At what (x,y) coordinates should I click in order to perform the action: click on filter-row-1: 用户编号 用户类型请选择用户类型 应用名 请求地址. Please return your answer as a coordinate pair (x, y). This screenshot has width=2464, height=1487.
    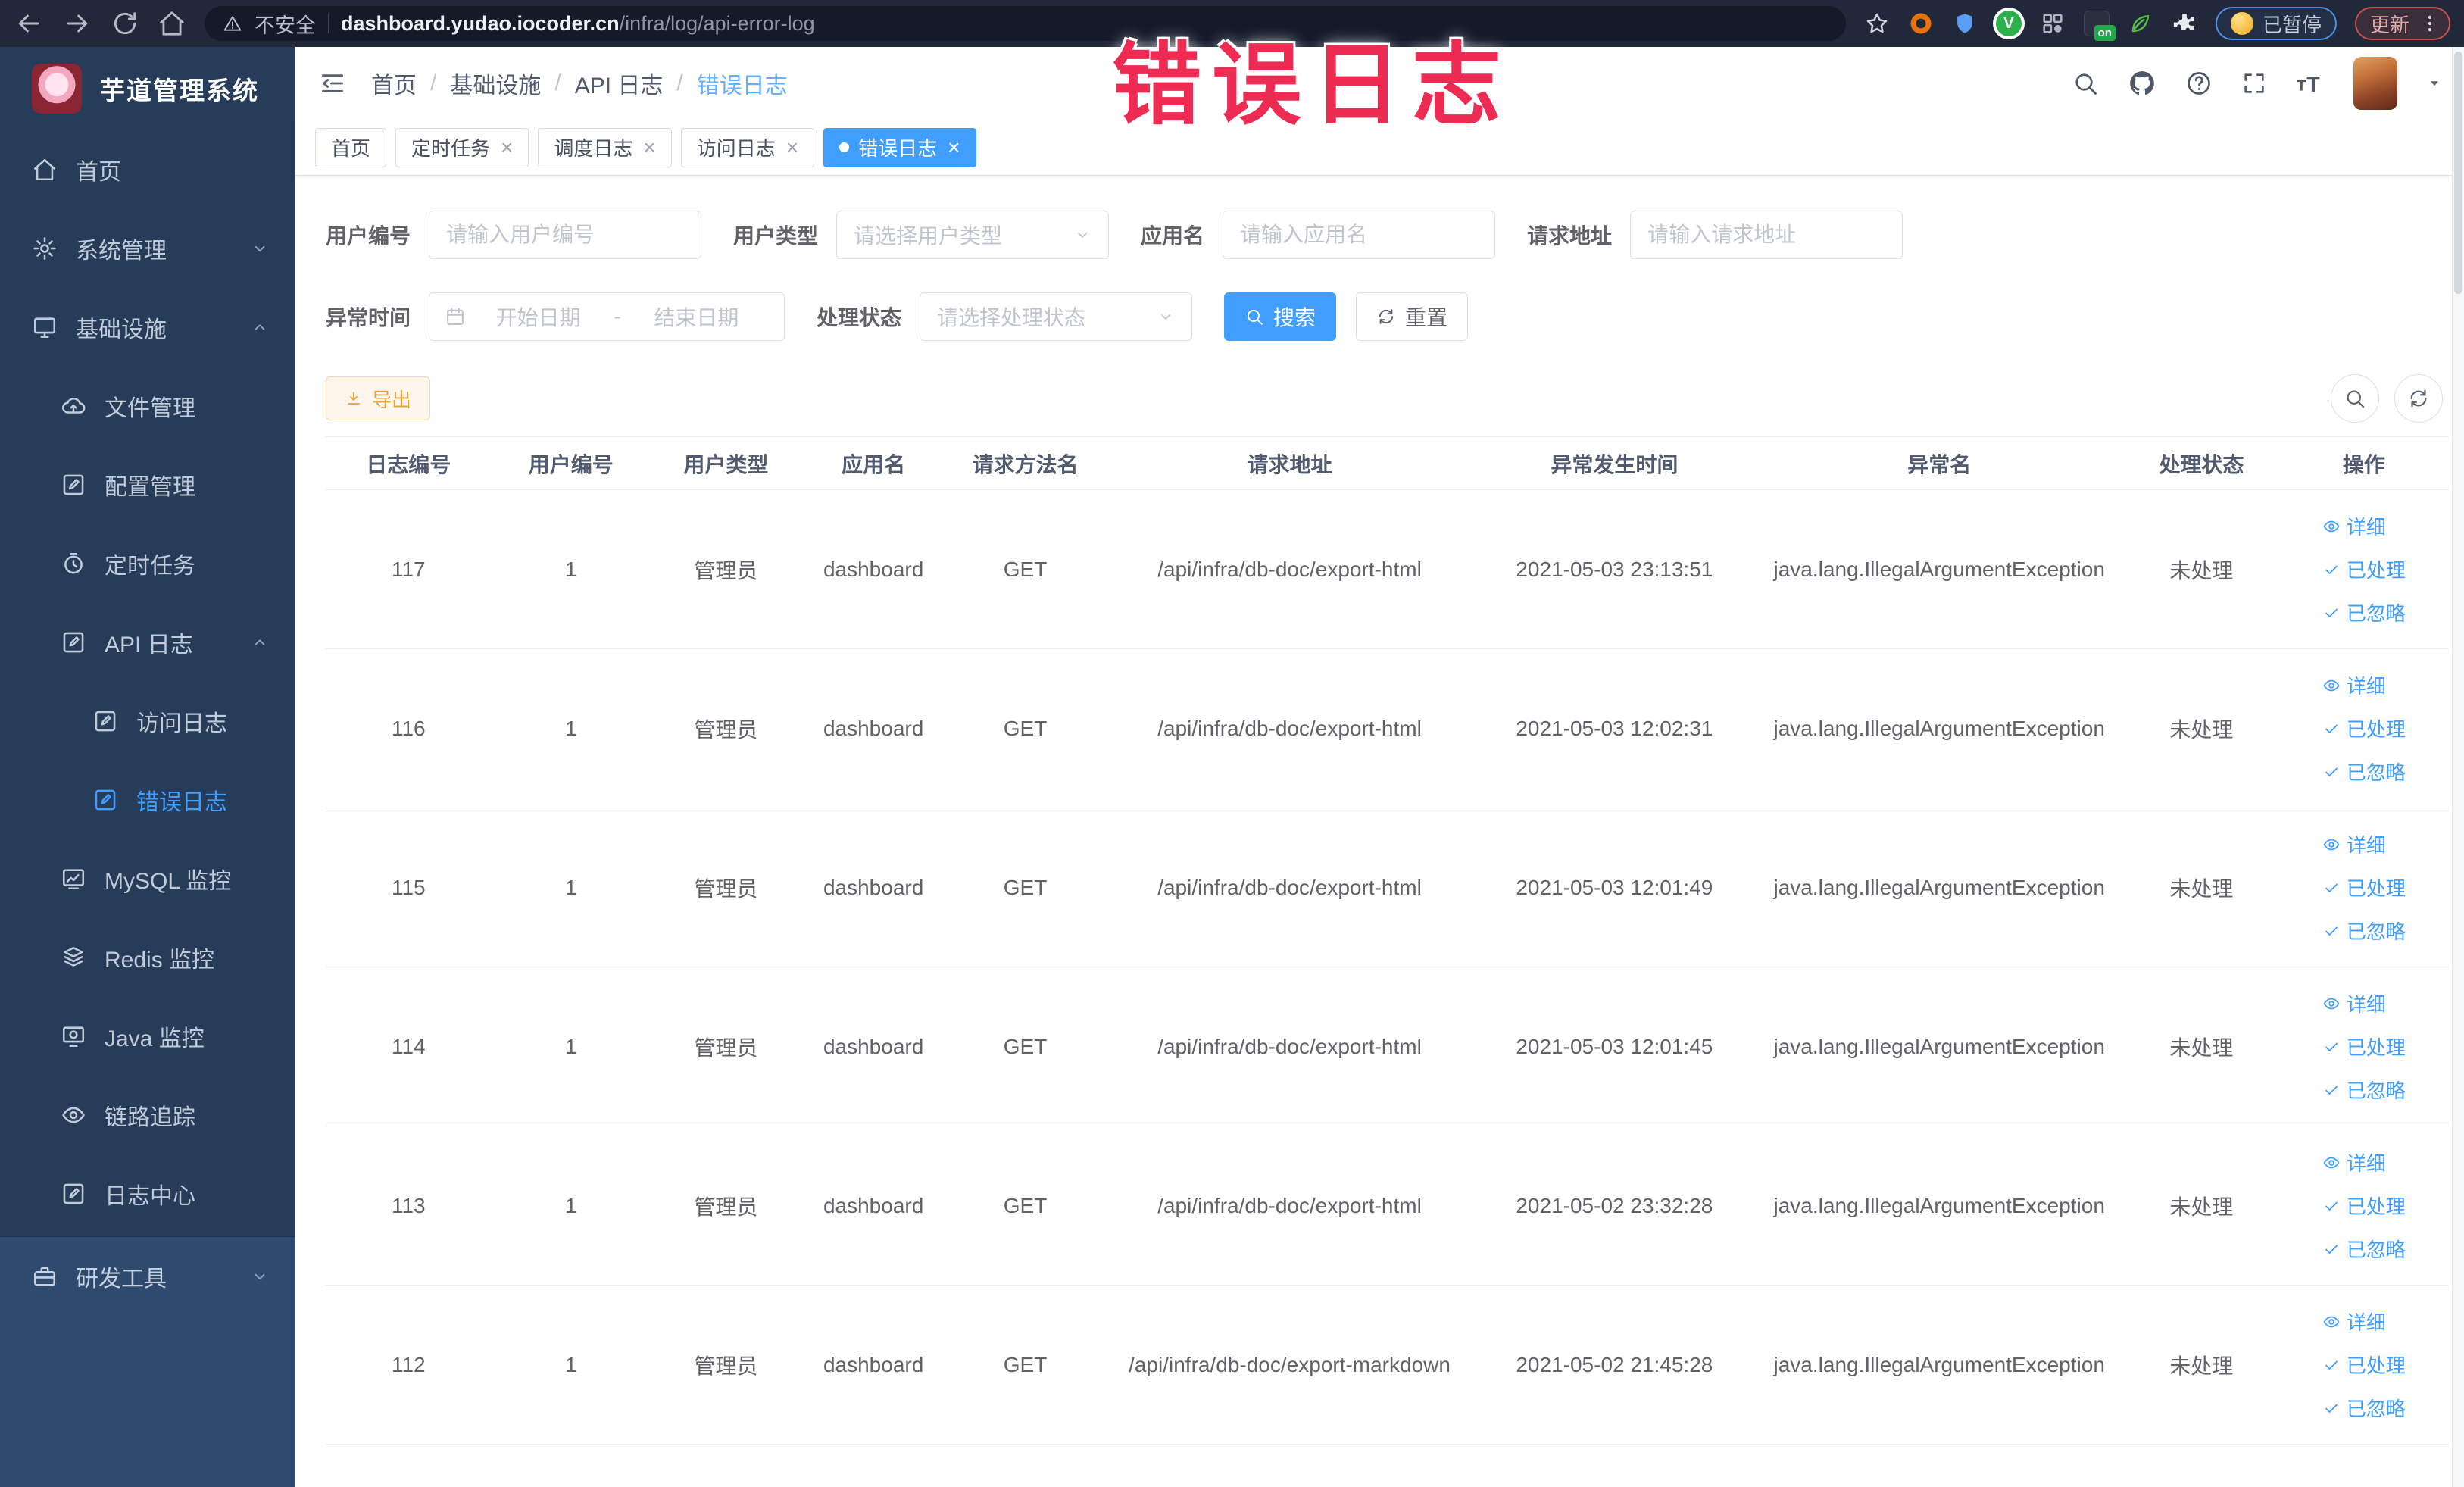
    Looking at the image, I should click on (1387, 235).